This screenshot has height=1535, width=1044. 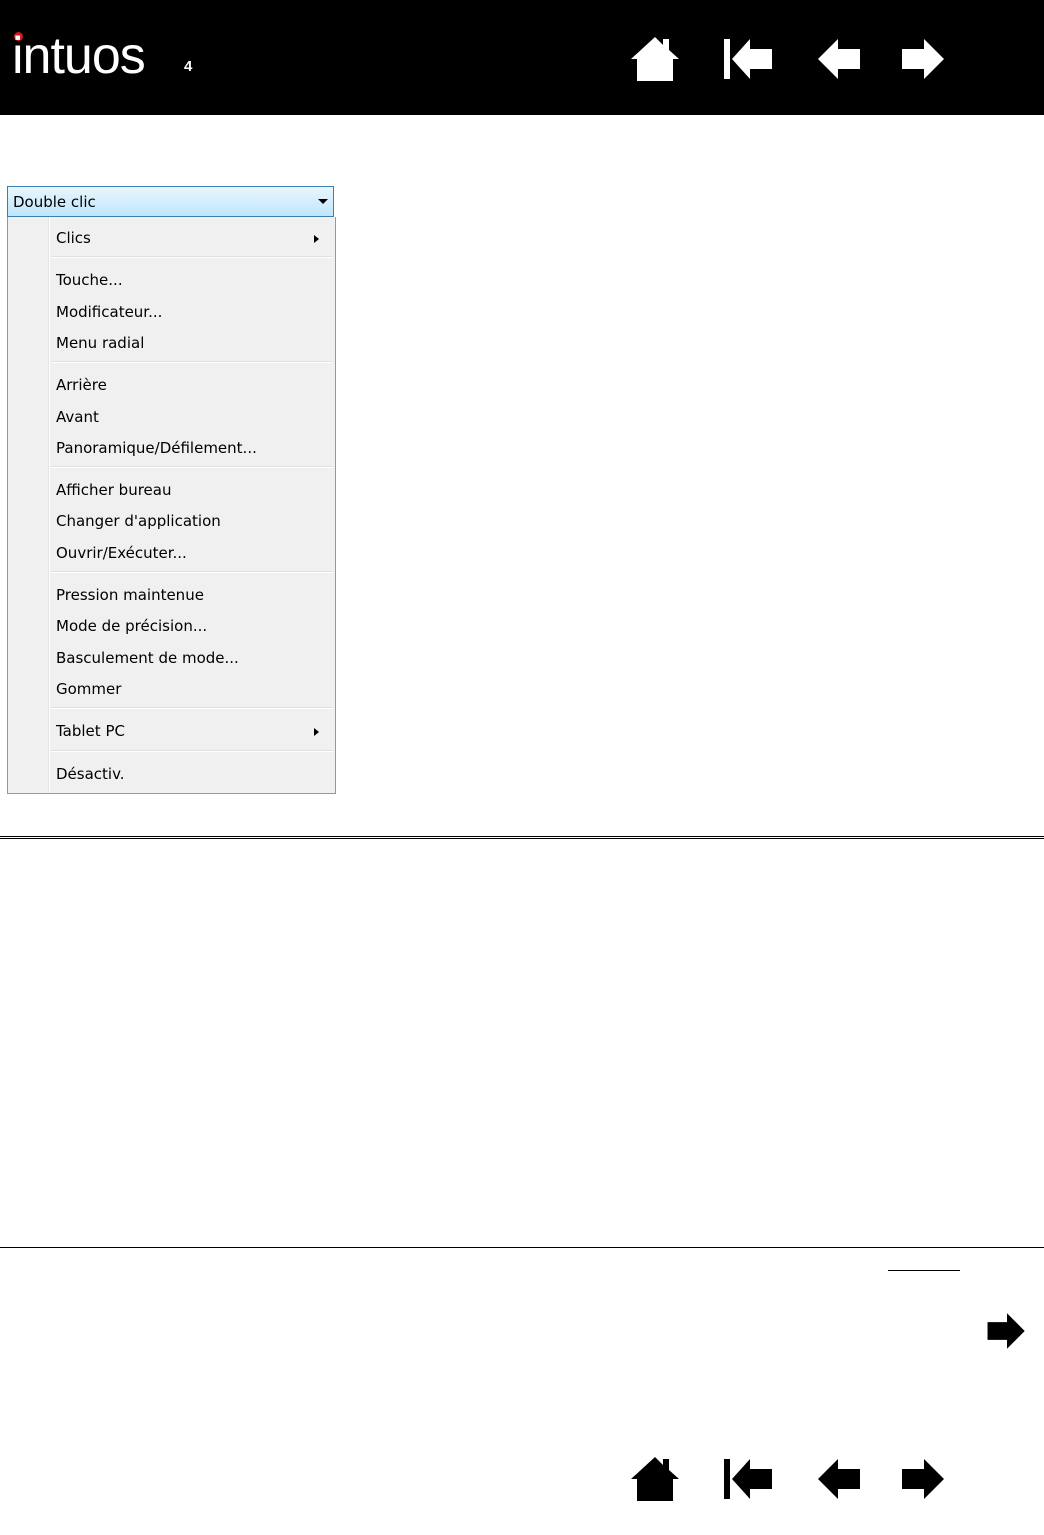 I want to click on menu-item: Pression maintenue, so click(x=171, y=593).